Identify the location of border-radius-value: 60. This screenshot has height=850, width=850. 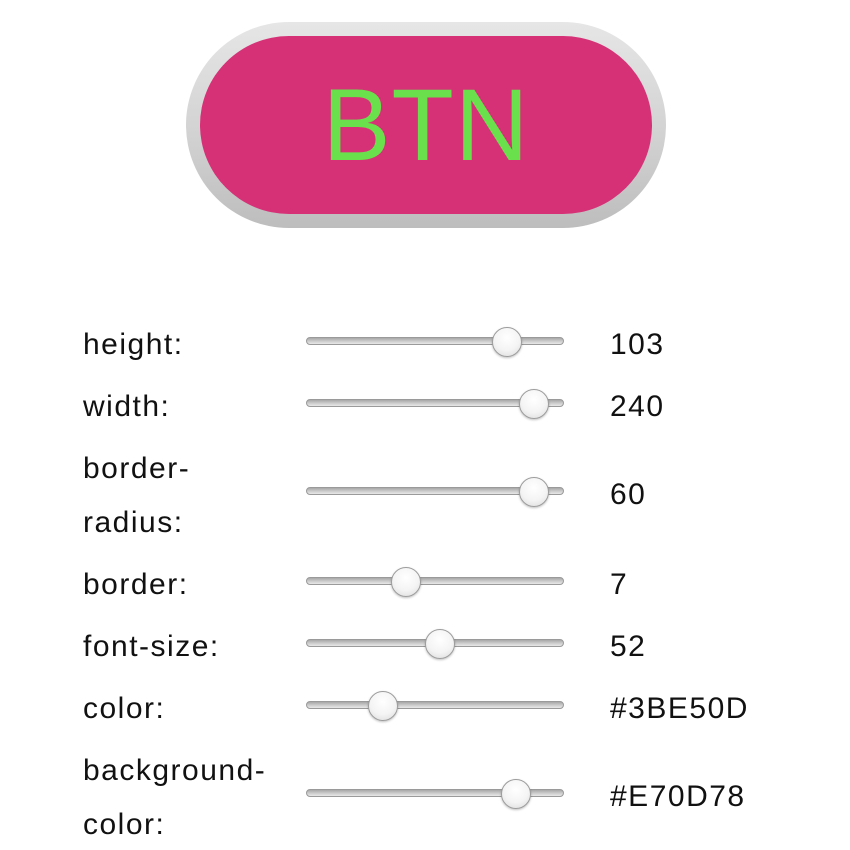
(628, 494).